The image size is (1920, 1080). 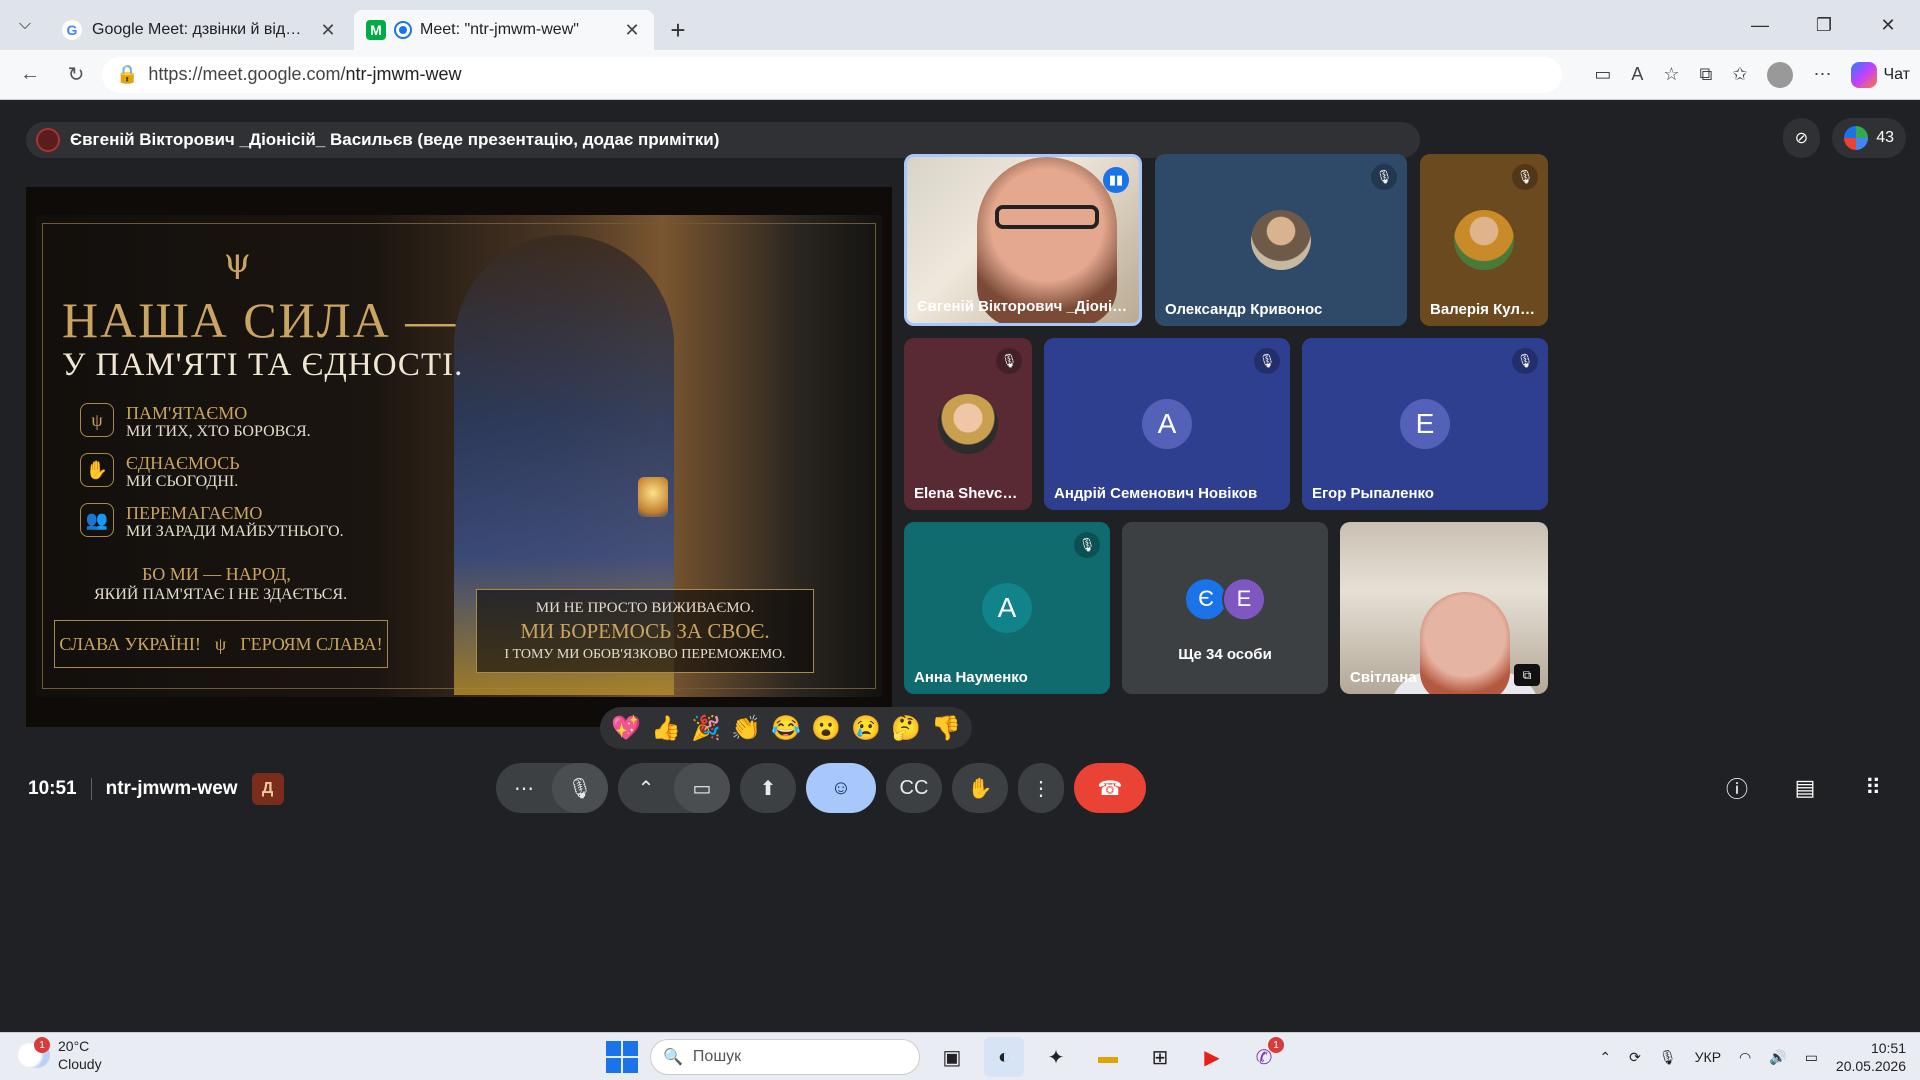 What do you see at coordinates (187, 413) in the screenshot?
I see `slide-item-heading: ПАМ'ЯТАЄМО` at bounding box center [187, 413].